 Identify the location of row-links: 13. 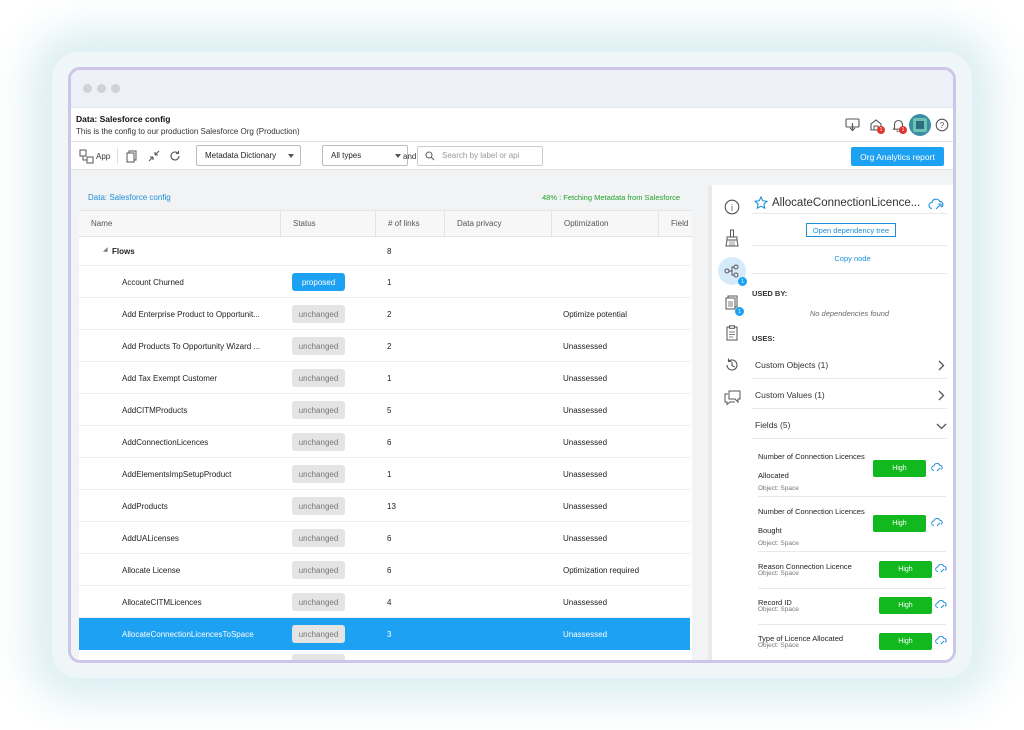
(391, 506).